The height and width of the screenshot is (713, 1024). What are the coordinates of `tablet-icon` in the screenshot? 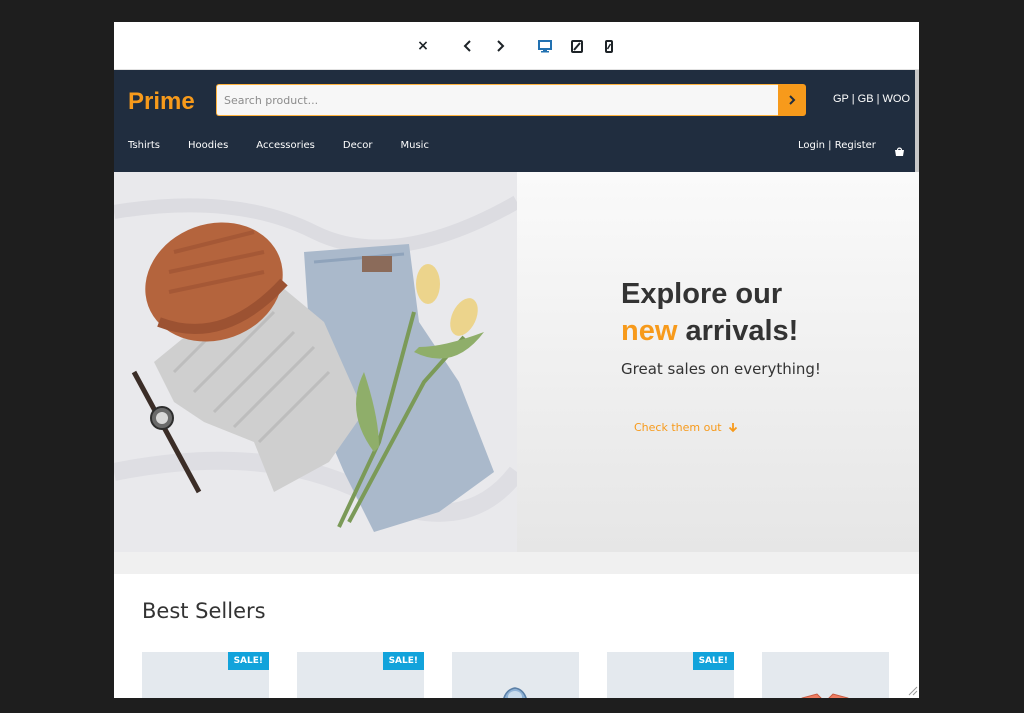 It's located at (577, 46).